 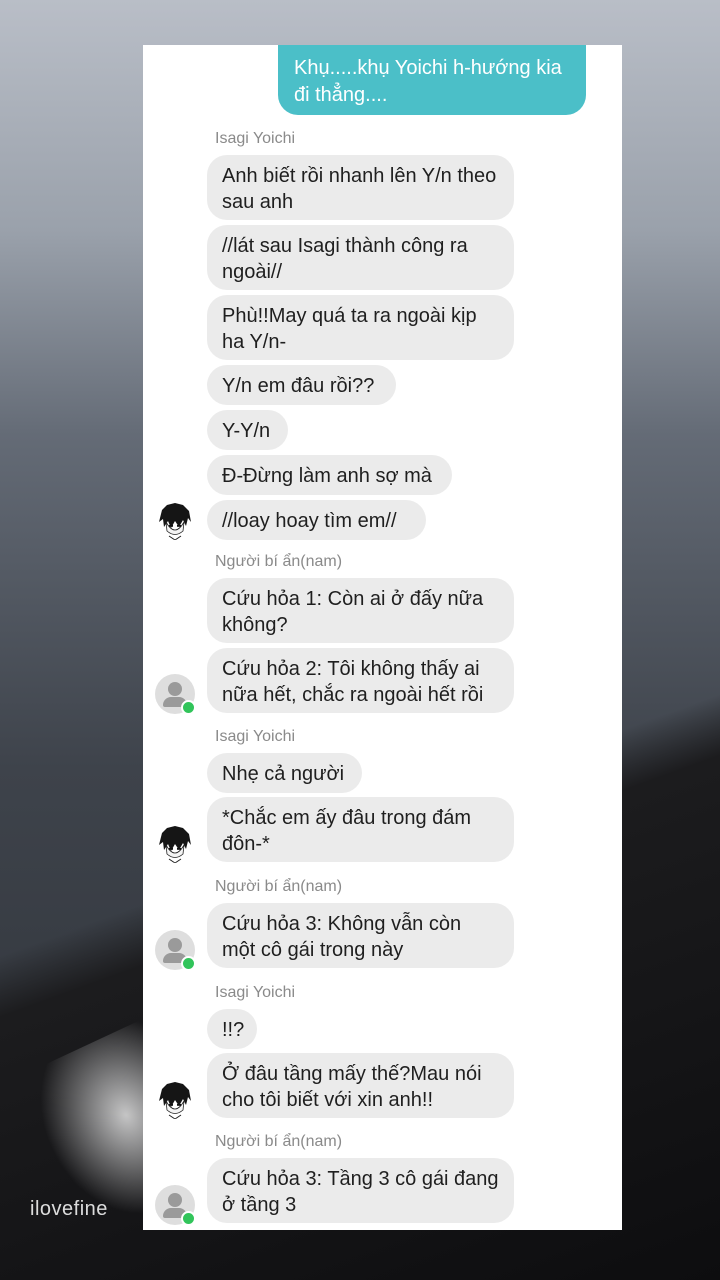 I want to click on received-message-bubble: //loay hoay tìm em//, so click(x=316, y=520).